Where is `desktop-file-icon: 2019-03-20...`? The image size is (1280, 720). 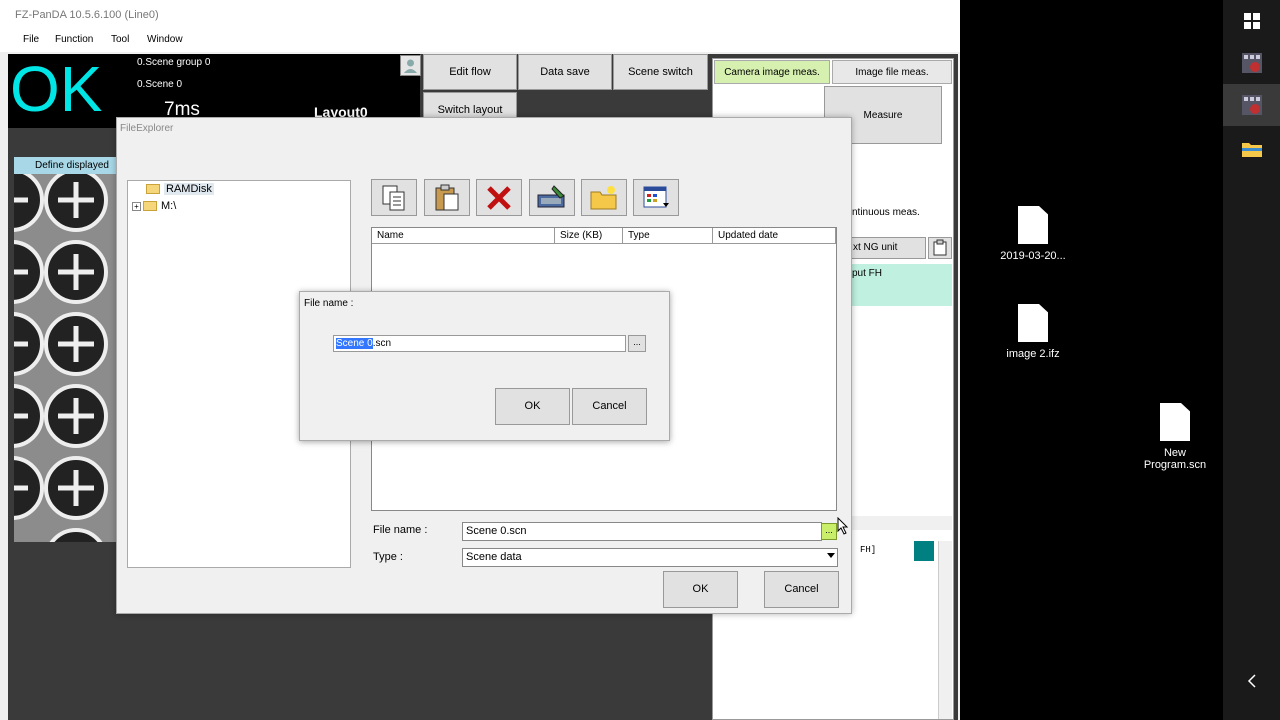 desktop-file-icon: 2019-03-20... is located at coordinates (1033, 234).